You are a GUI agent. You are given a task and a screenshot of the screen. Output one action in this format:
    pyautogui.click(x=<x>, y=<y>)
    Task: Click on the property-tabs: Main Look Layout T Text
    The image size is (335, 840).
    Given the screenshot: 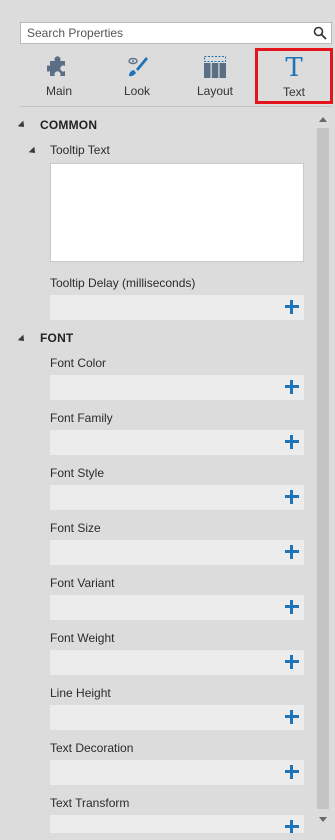 What is the action you would take?
    pyautogui.click(x=177, y=75)
    